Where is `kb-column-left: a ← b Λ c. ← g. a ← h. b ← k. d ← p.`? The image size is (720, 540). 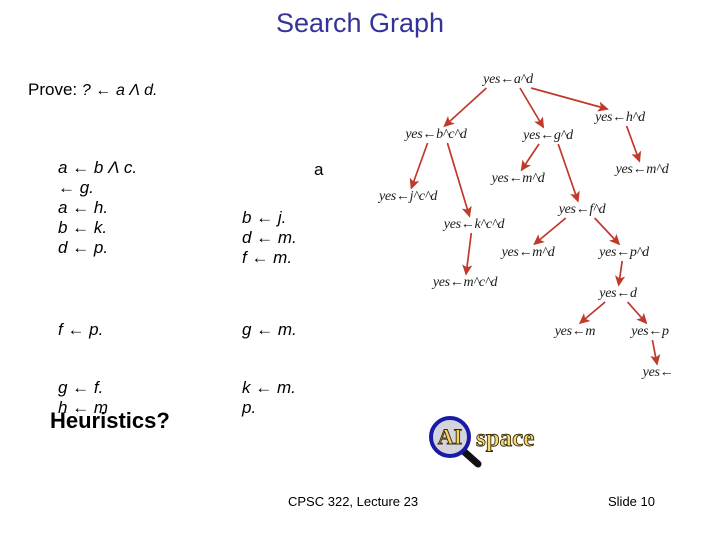
kb-column-left: a ← b Λ c. ← g. a ← h. b ← k. d ← p. is located at coordinates (97, 208).